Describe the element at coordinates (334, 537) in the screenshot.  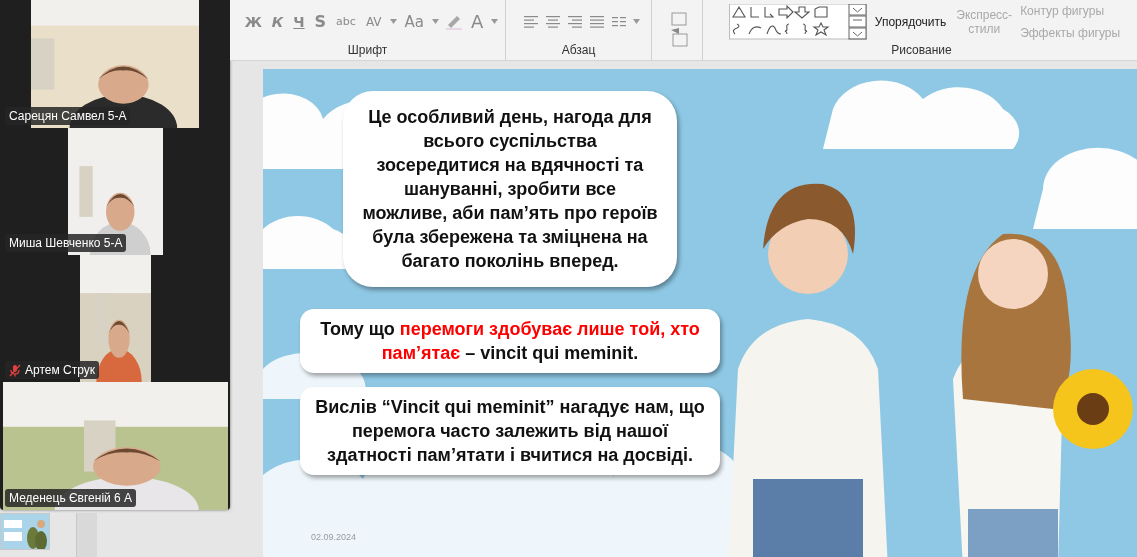
I see `slide-date: 02.09.2024` at that location.